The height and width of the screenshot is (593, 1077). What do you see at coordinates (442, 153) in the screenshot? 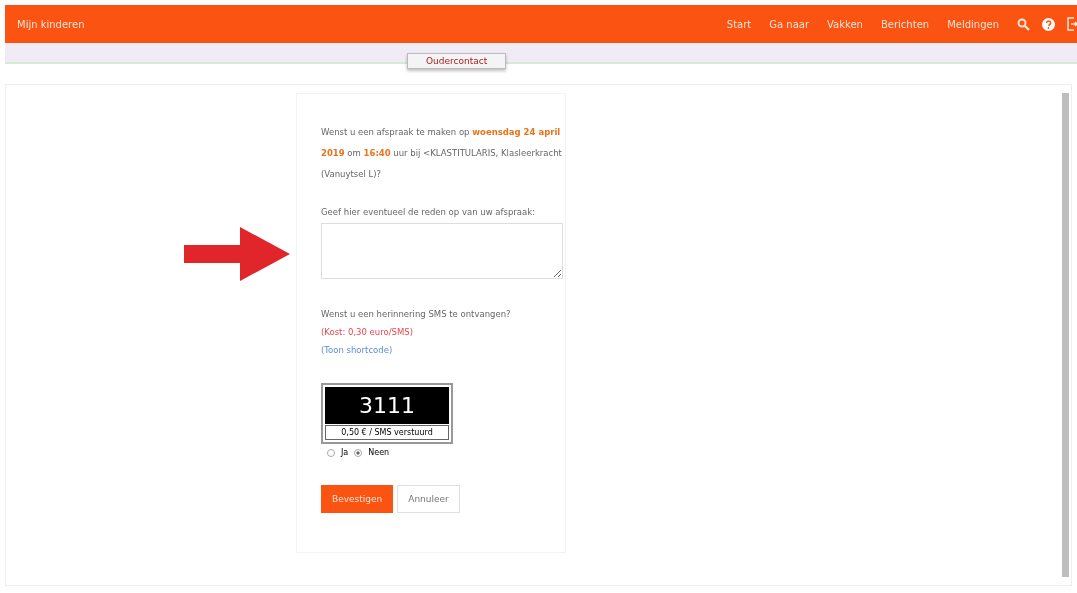
I see `question-text: Wenst u een afspraak te maken op woensdag 24 april 2019 om 16:40 uur bij <KLASTITULARIS, Klasleerkracht (Vanuytsel L)?` at bounding box center [442, 153].